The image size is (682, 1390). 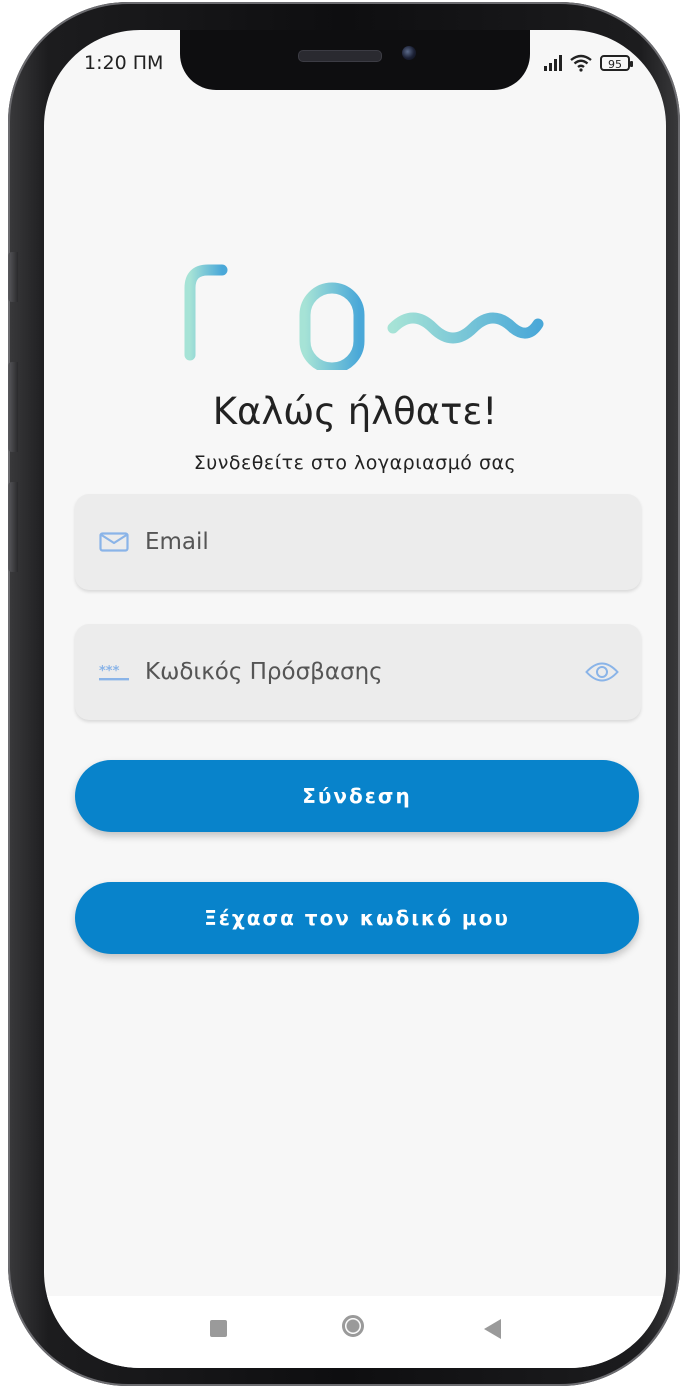 I want to click on welcome-subtitle: Συνδεθείτε στο λογαριασμό σας, so click(x=355, y=463).